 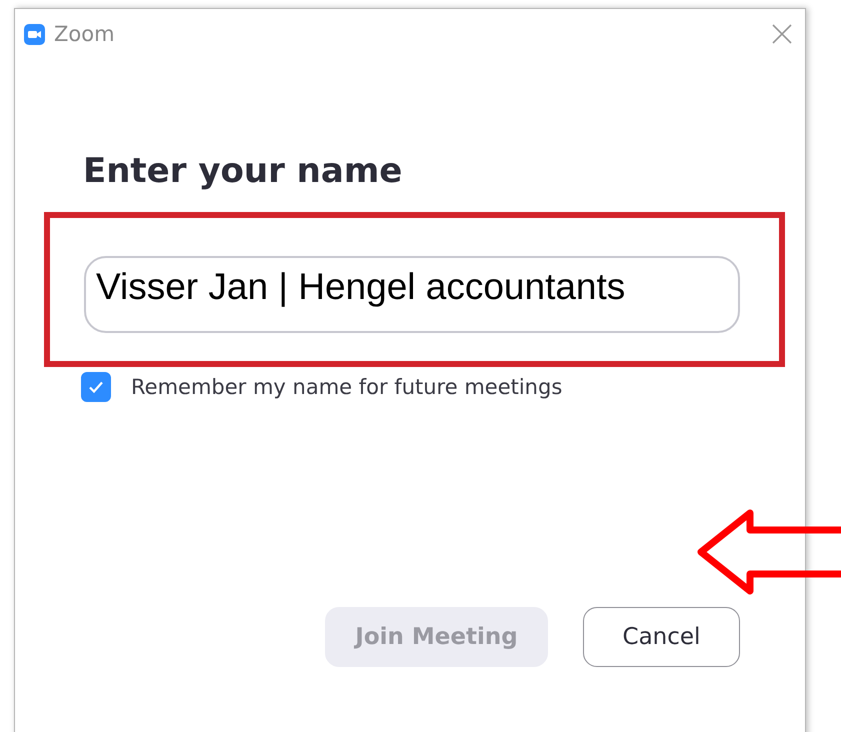 I want to click on checkbox-label: Remember my name for future meetings, so click(x=346, y=387).